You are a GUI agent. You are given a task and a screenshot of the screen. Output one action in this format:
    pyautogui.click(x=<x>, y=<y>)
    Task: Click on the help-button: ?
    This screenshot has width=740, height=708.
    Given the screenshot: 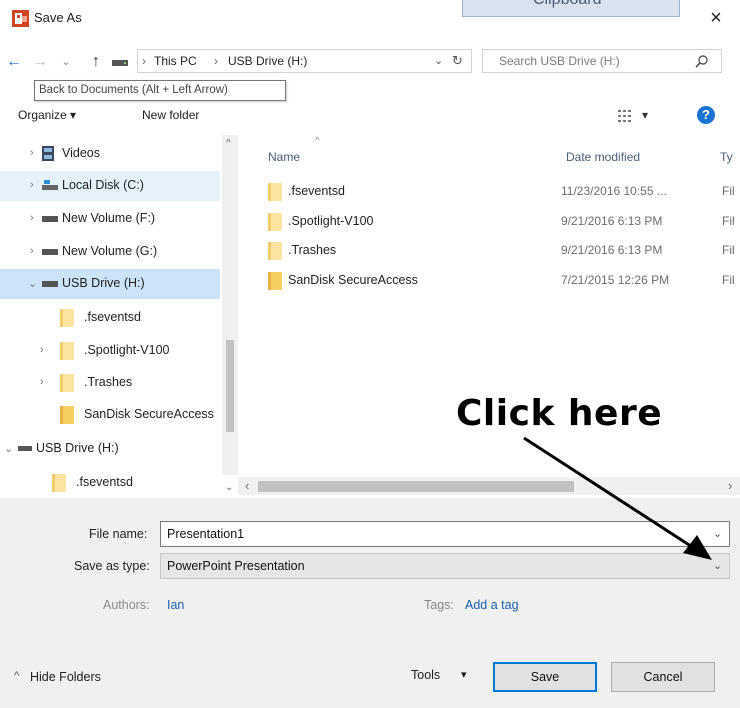 What is the action you would take?
    pyautogui.click(x=706, y=115)
    